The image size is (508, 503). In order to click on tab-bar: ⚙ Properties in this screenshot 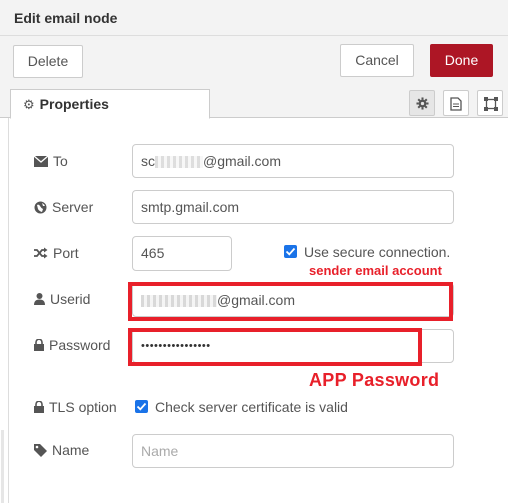, I will do `click(254, 102)`.